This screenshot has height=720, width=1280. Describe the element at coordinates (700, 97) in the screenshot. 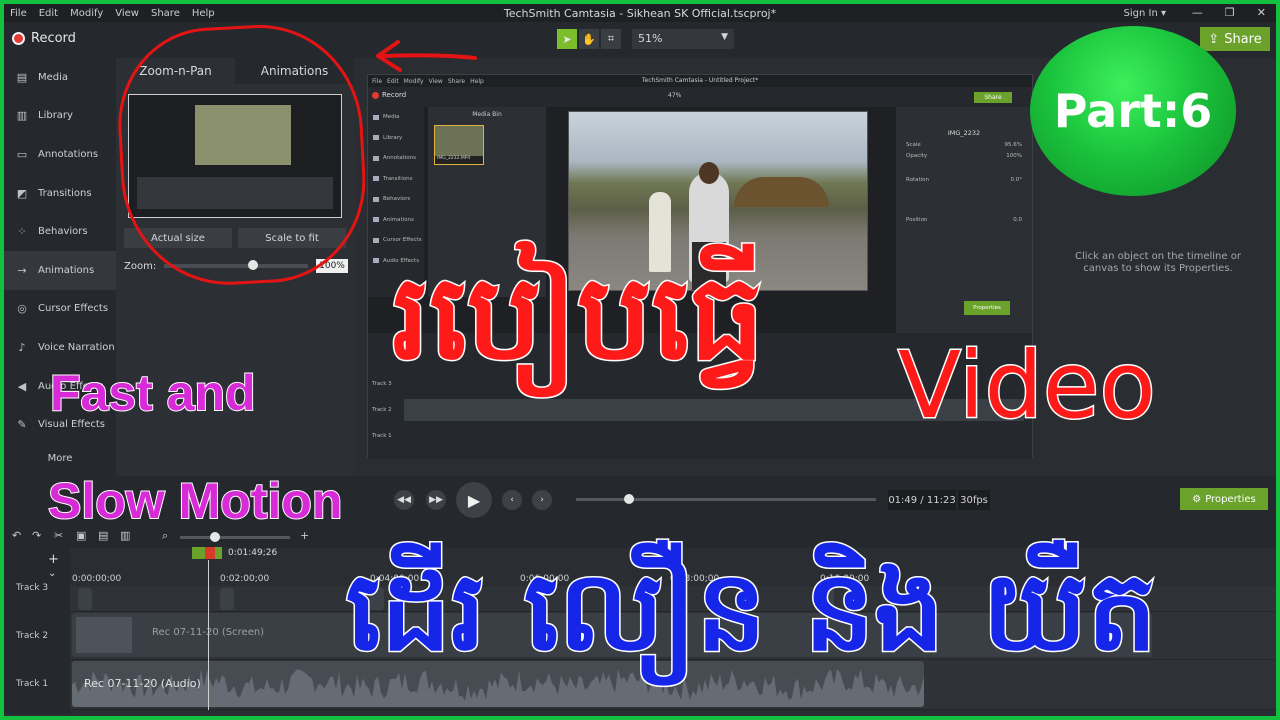

I see `nested-toolbar: Record 47% Share` at that location.